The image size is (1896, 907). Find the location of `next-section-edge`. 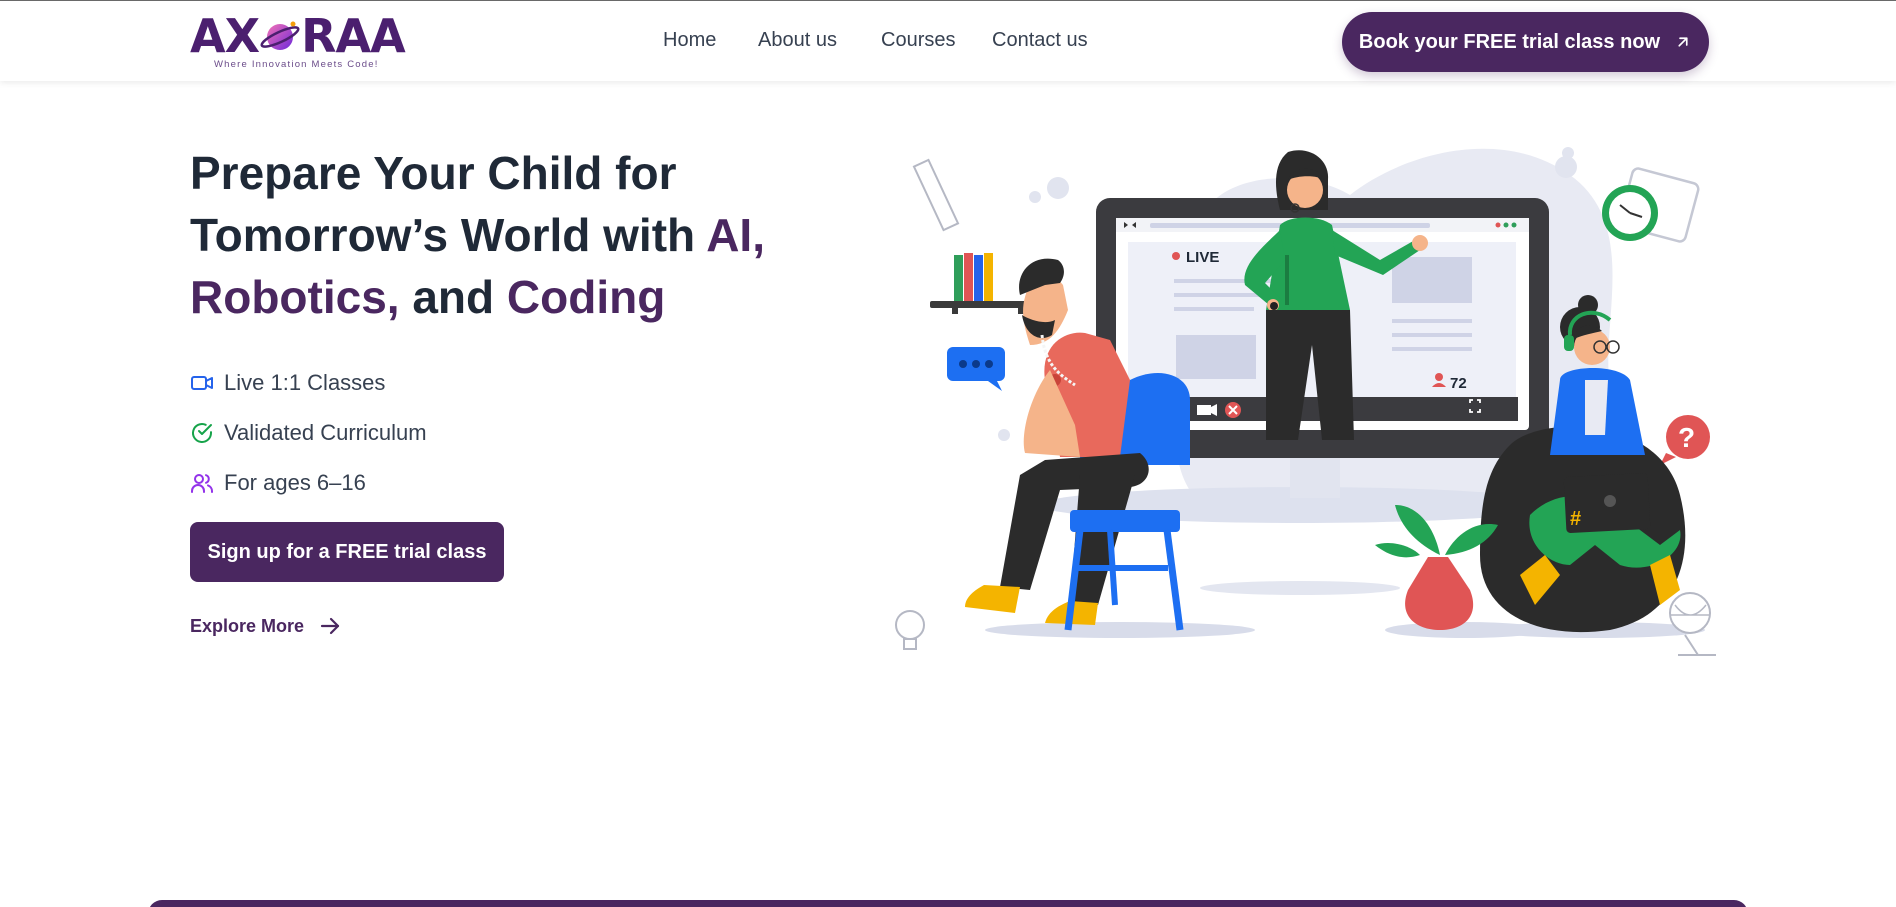

next-section-edge is located at coordinates (948, 903).